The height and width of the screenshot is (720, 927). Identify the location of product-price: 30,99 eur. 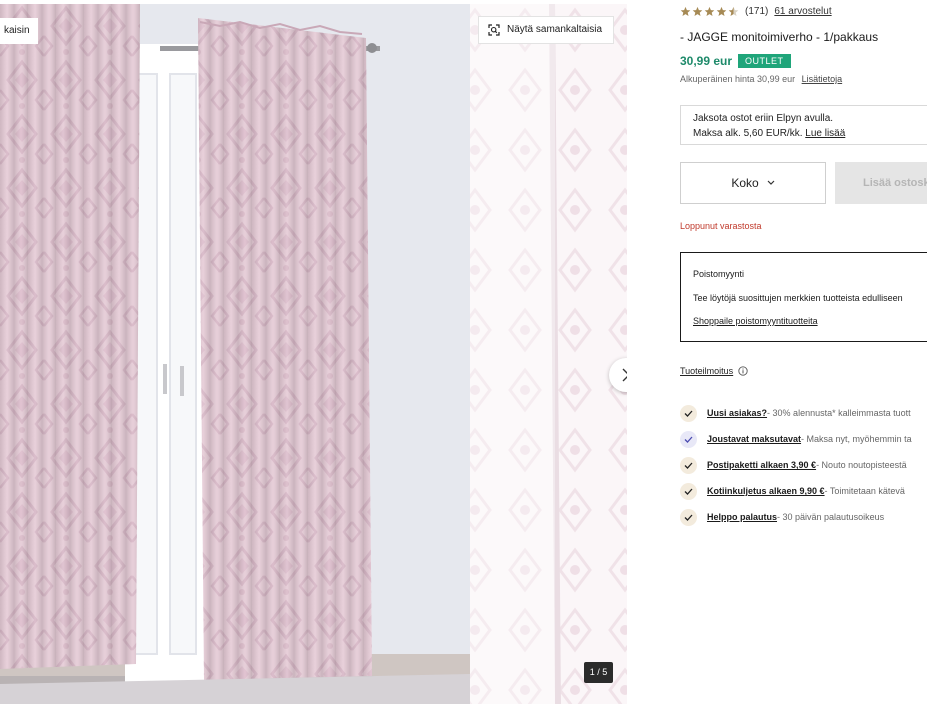
(706, 61).